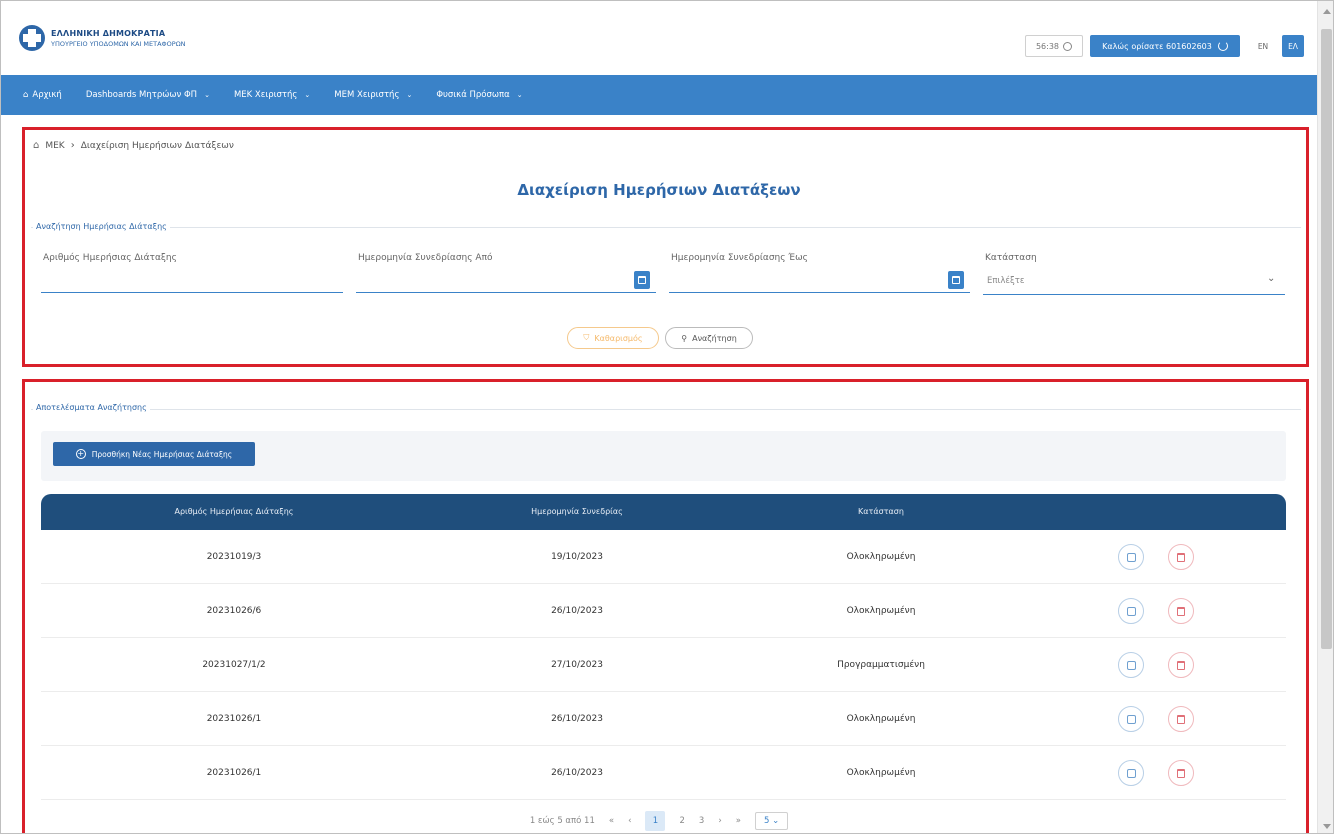  Describe the element at coordinates (1327, 11) in the screenshot. I see `scroll-up-icon` at that location.